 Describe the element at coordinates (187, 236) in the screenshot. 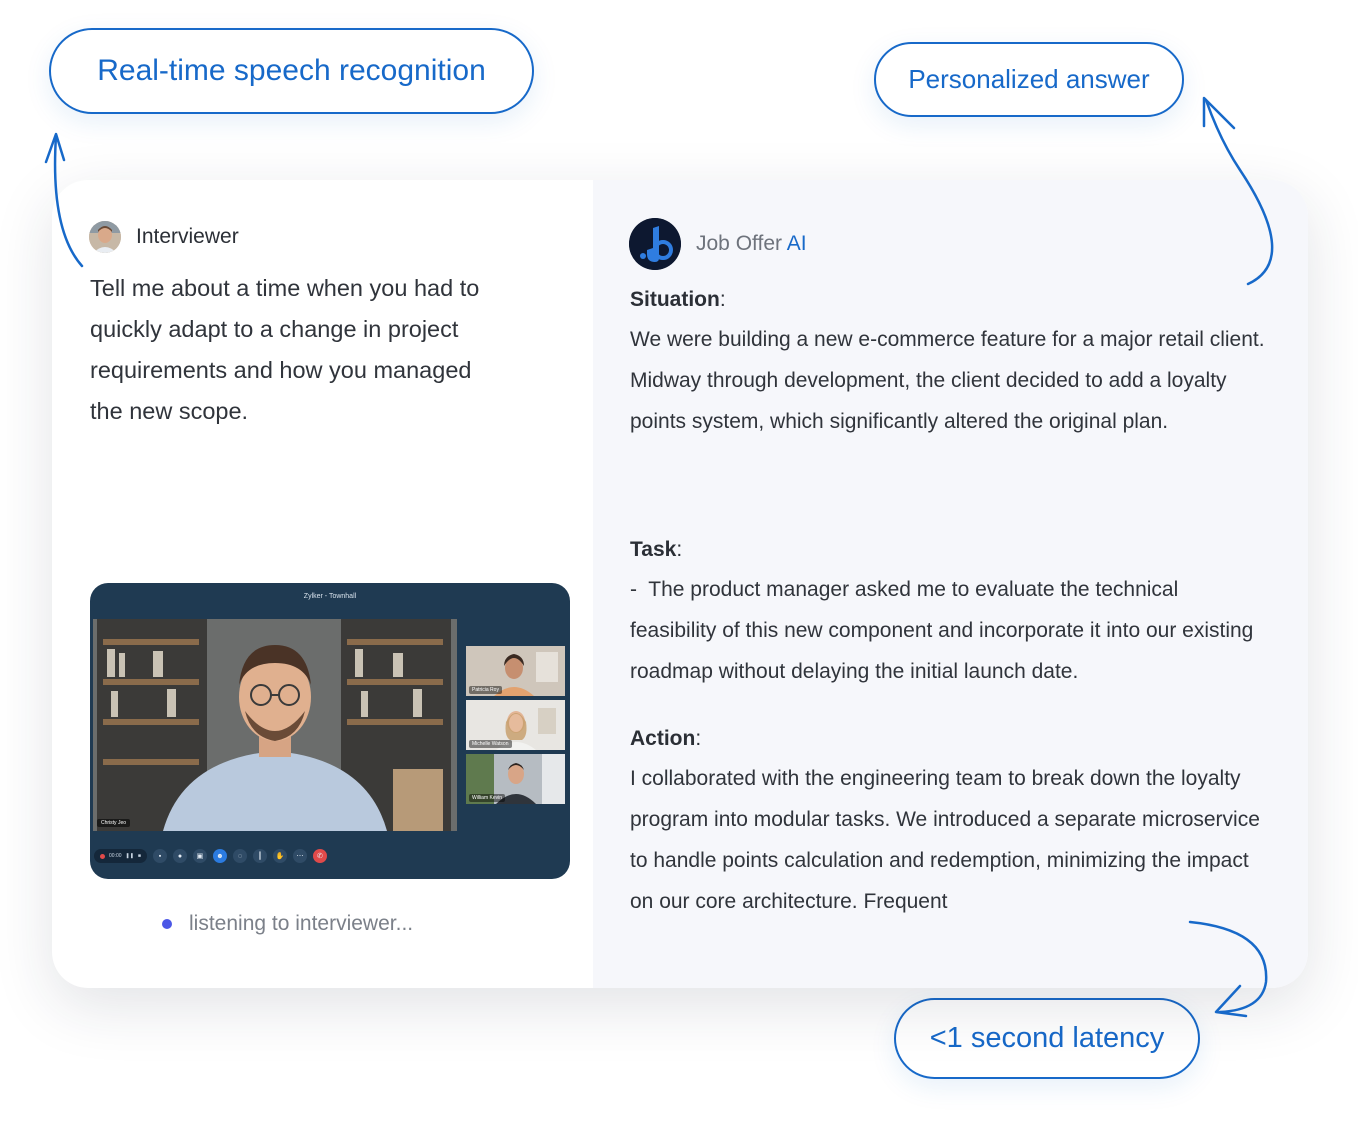

I see `interviewer-name: Interviewer` at that location.